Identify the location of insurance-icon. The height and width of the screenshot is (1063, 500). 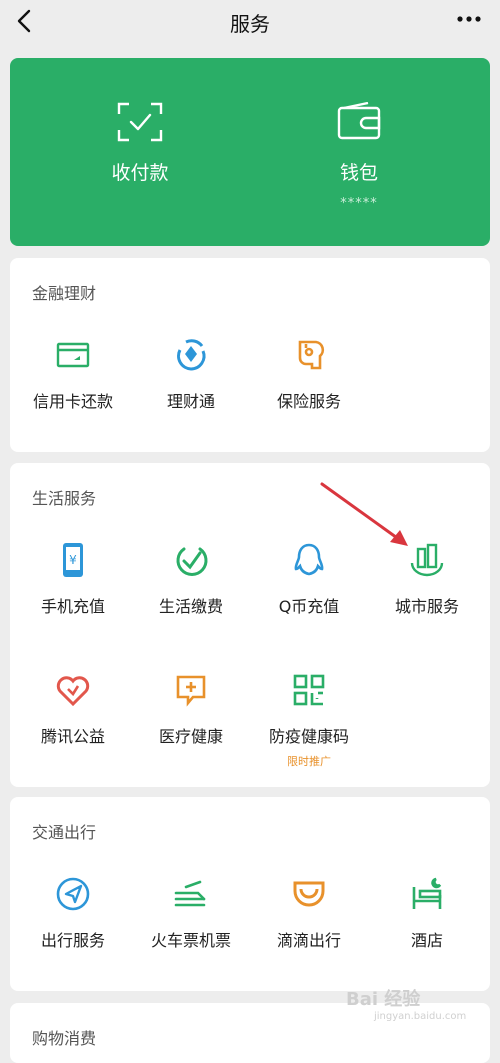
(311, 355).